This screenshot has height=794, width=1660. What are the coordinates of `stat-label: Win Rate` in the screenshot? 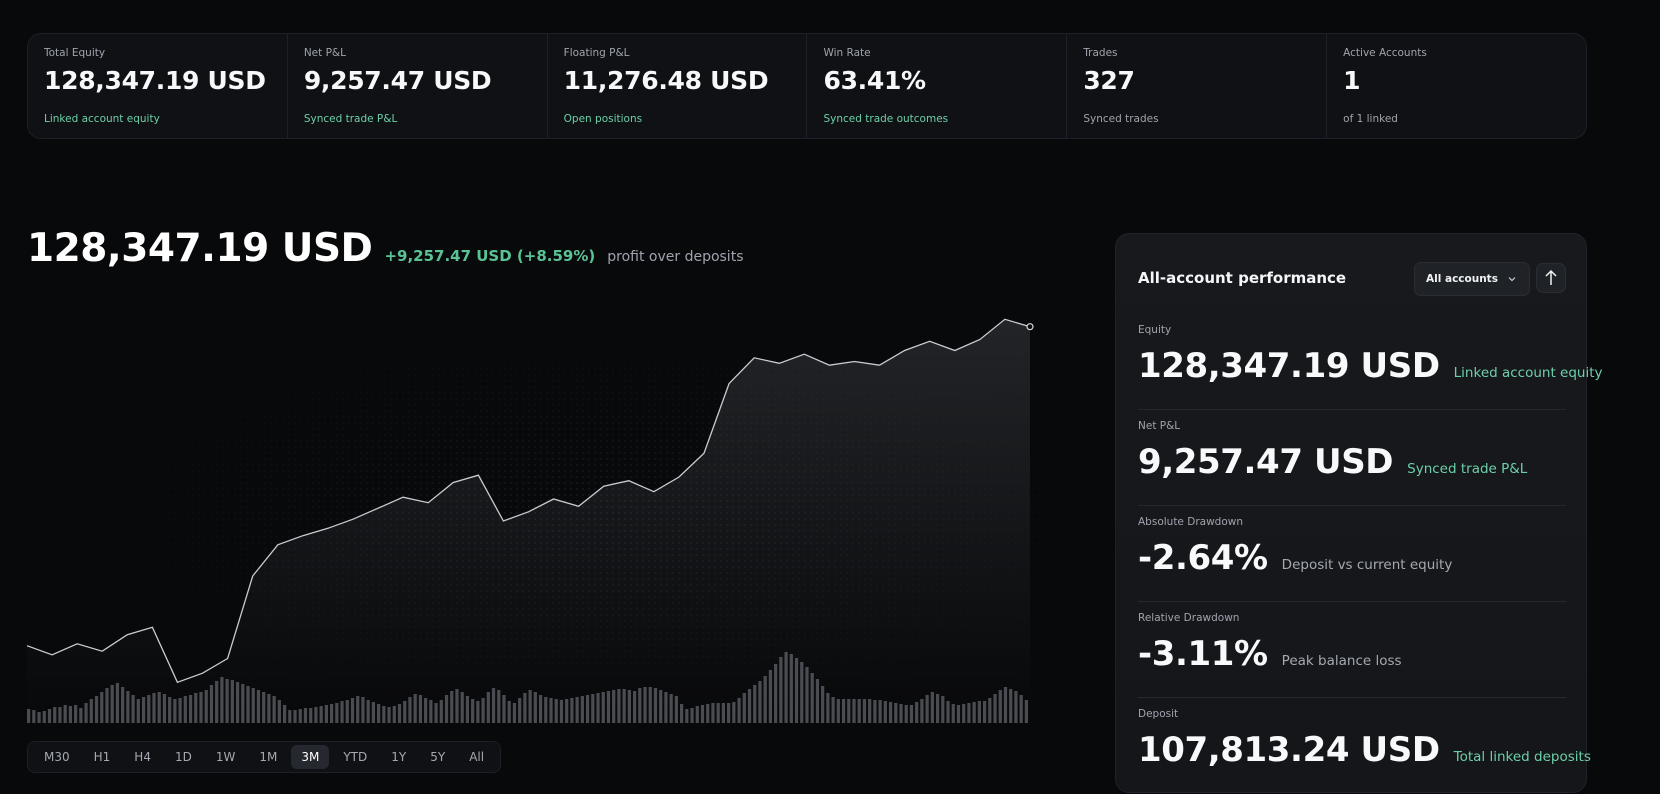 It's located at (847, 53).